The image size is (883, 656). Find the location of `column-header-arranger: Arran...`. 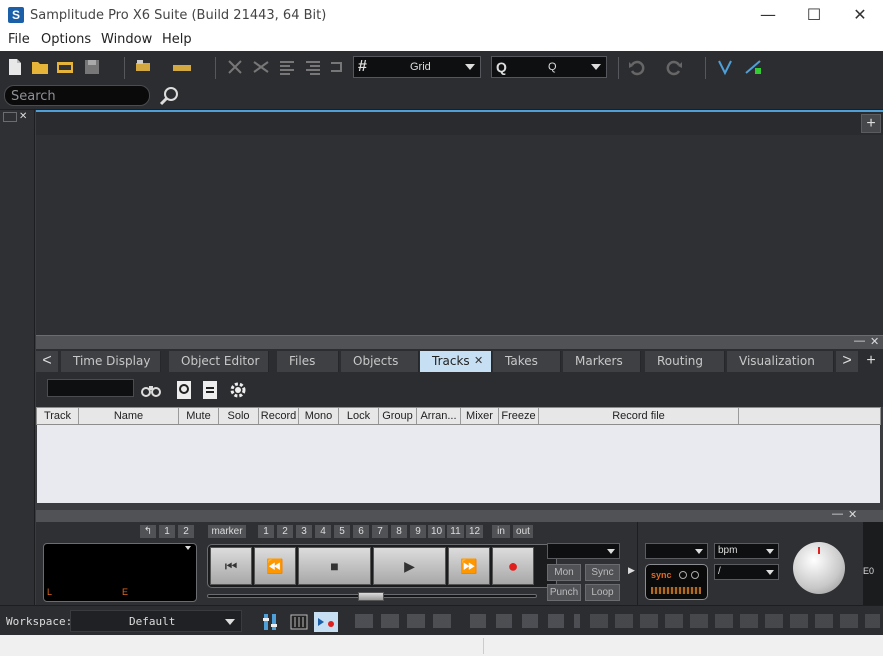

column-header-arranger: Arran... is located at coordinates (439, 416).